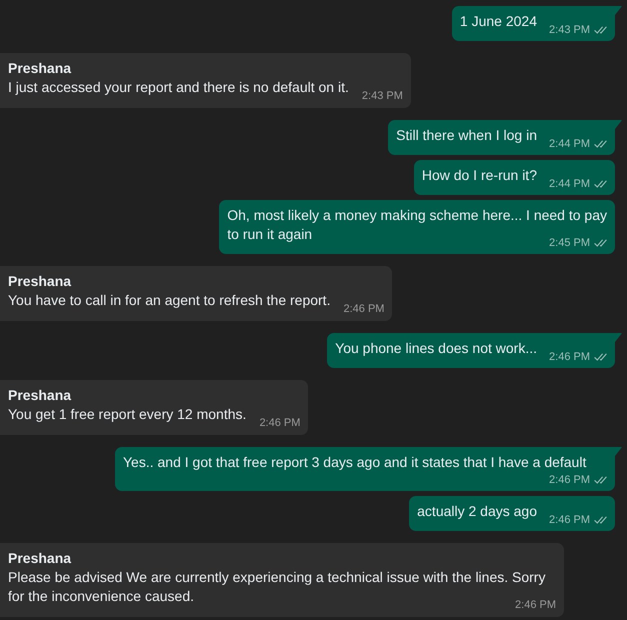 The height and width of the screenshot is (620, 627). Describe the element at coordinates (169, 300) in the screenshot. I see `message-text: You have to call in for an agent to refresh the report.` at that location.